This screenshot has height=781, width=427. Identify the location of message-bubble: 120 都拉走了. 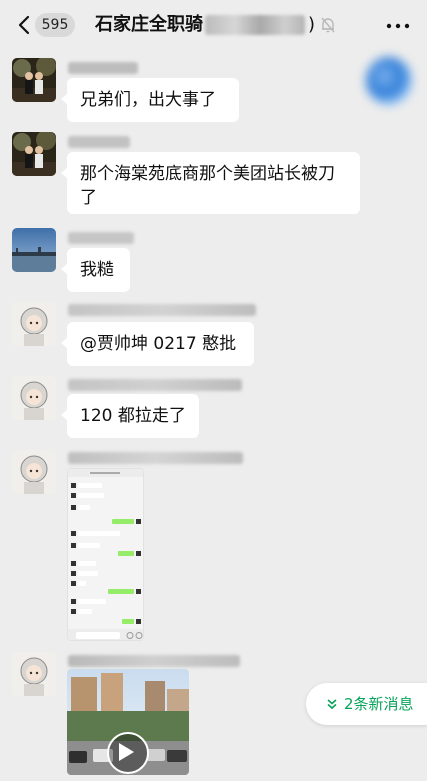
(130, 416).